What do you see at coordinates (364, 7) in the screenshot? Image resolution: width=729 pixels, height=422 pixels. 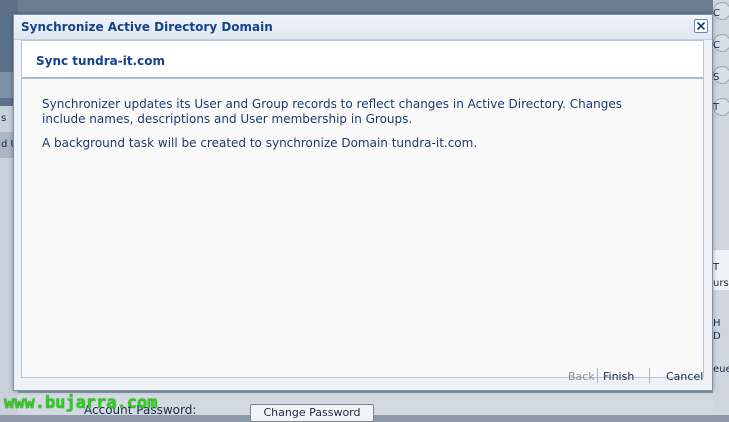 I see `background-top-strip` at bounding box center [364, 7].